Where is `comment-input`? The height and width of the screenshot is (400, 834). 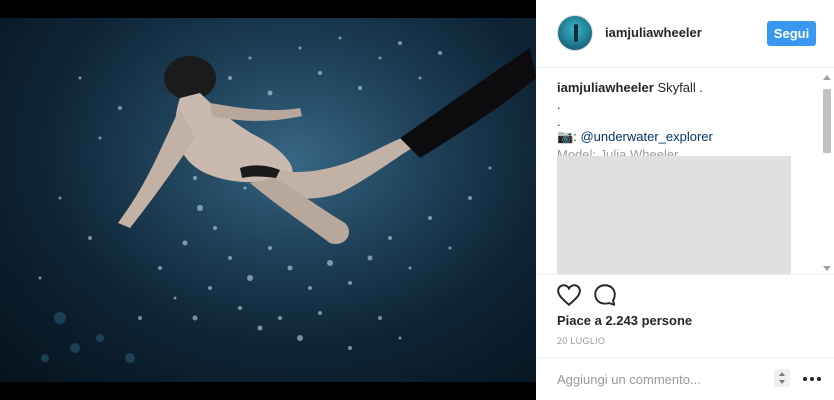
comment-input is located at coordinates (657, 379).